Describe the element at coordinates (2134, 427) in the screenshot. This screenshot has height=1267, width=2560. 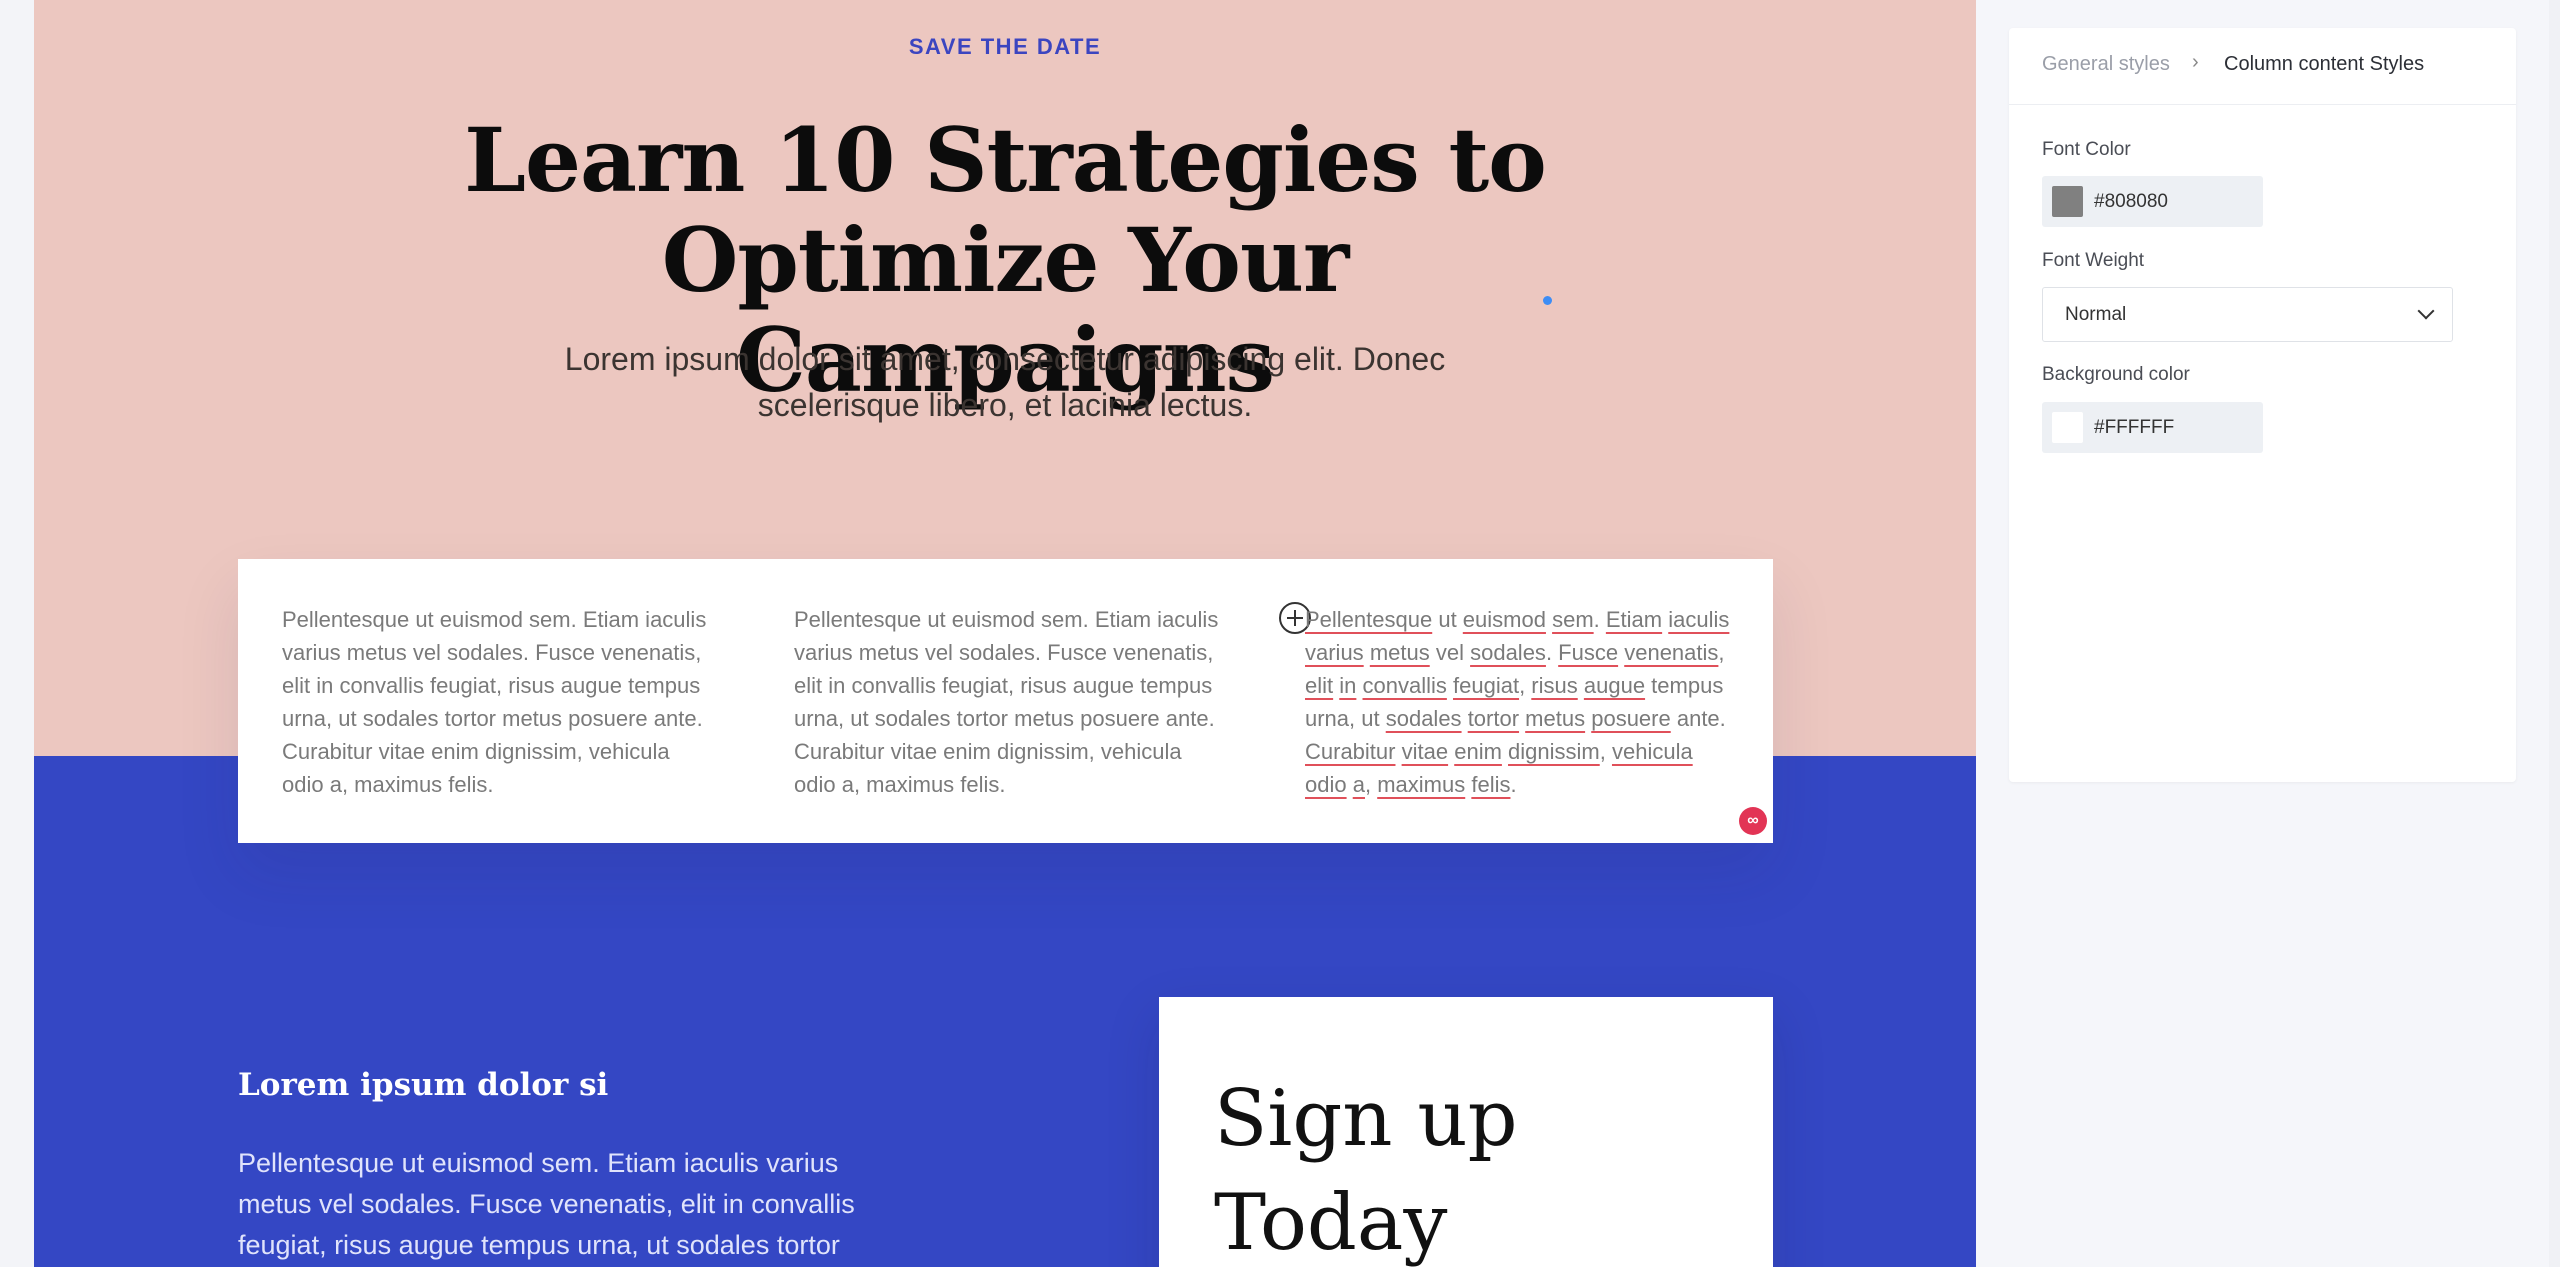
I see `background-color-value: #FFFFFF` at that location.